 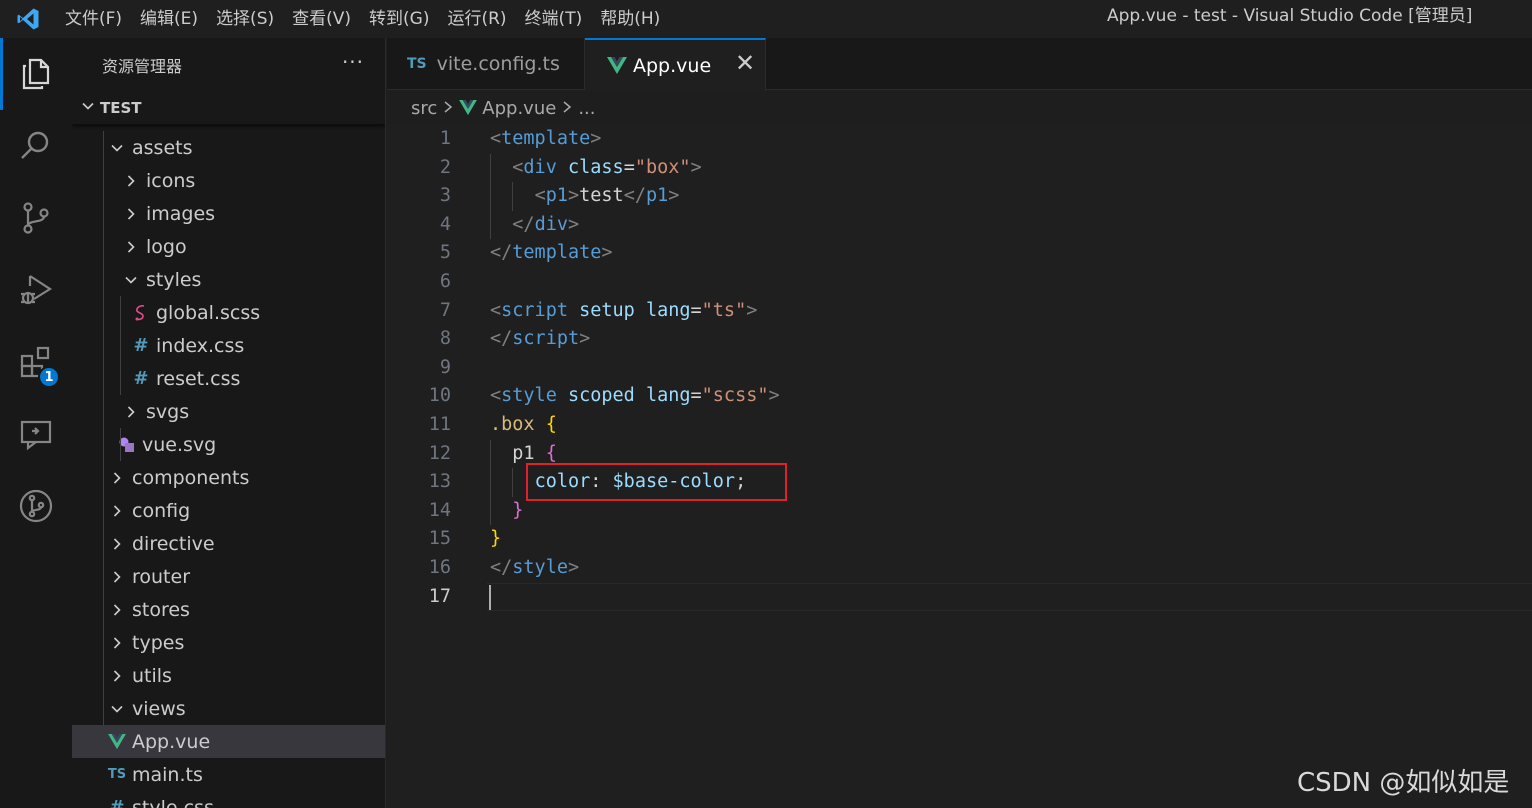 I want to click on vue-file-icon, so click(x=617, y=65).